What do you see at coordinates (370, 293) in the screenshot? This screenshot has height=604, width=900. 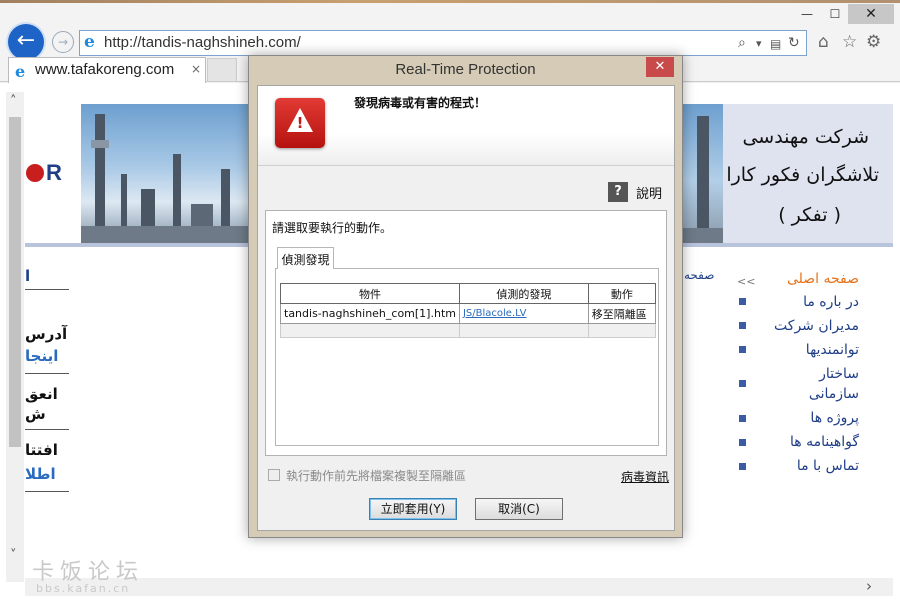 I see `column-header-object: 物件` at bounding box center [370, 293].